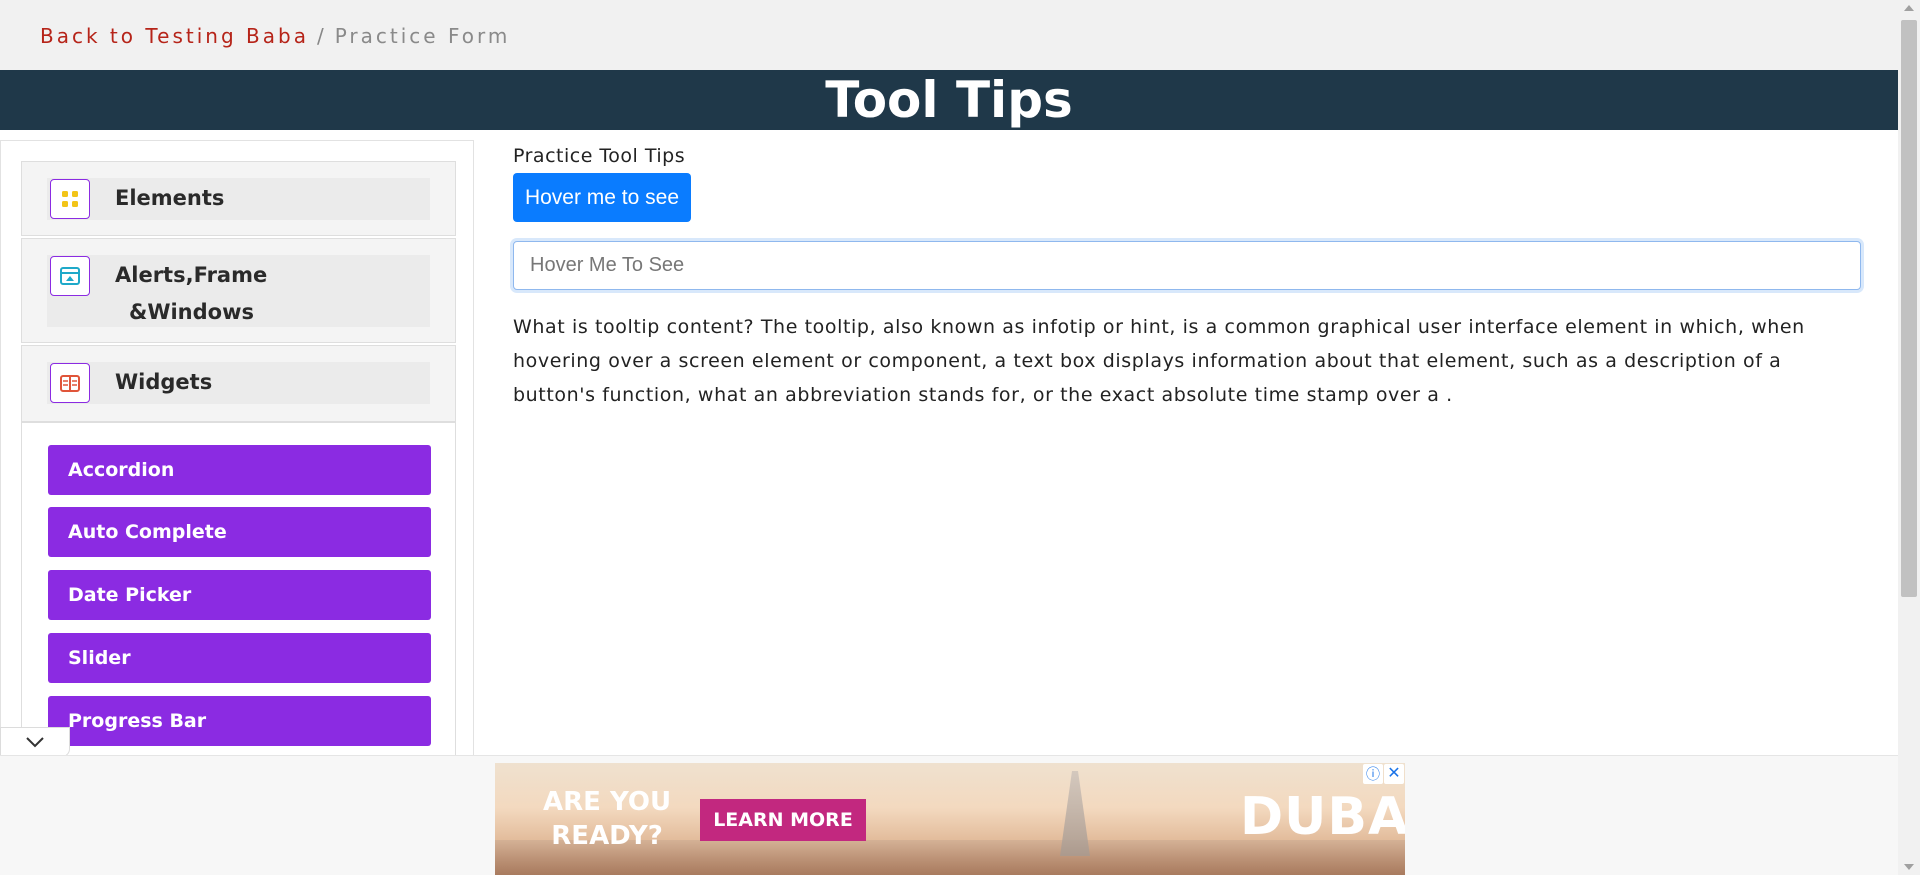  What do you see at coordinates (1909, 8) in the screenshot?
I see `scroll-up-icon` at bounding box center [1909, 8].